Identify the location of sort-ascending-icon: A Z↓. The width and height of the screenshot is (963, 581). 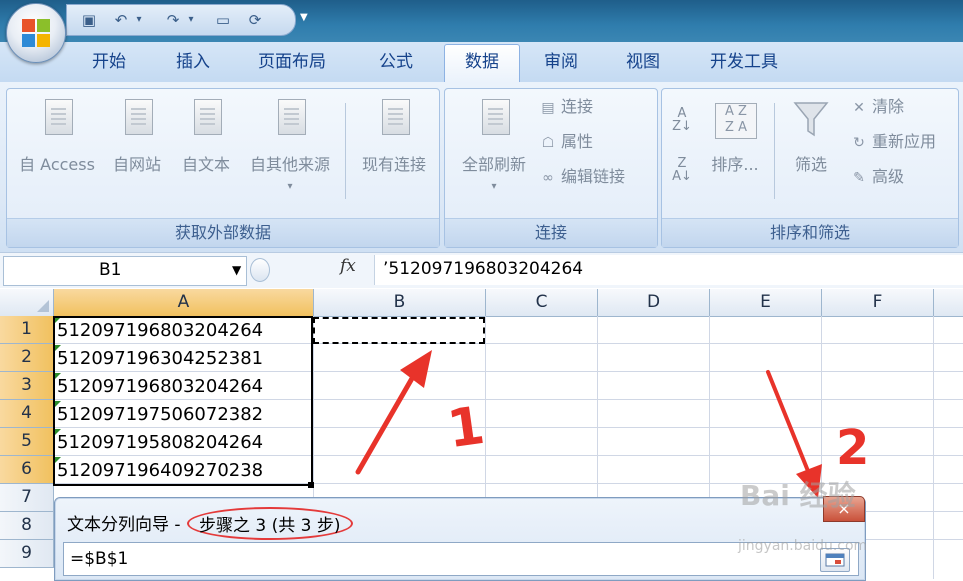
(682, 120).